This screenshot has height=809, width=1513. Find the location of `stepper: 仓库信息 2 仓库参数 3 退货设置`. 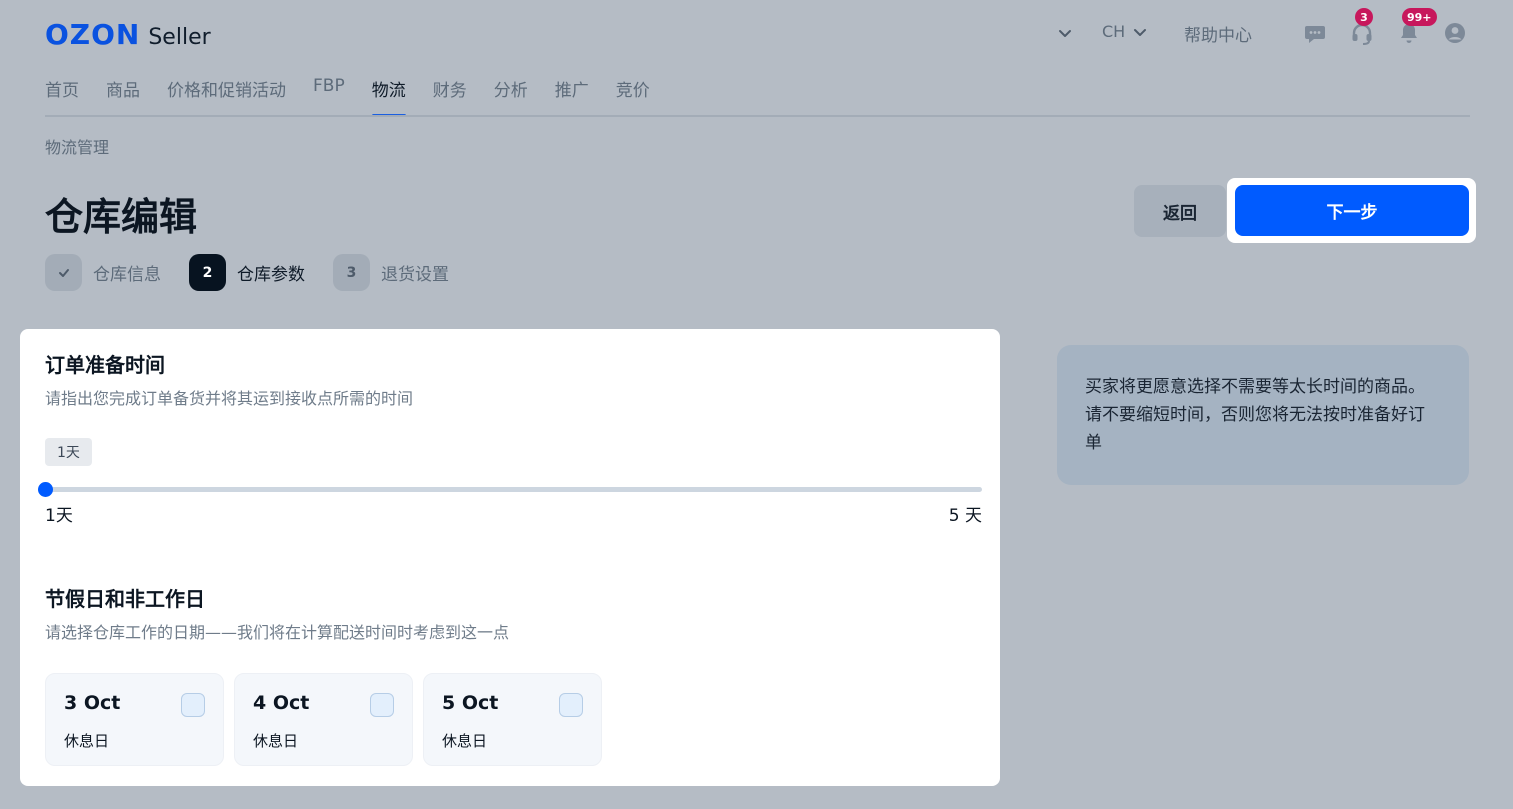

stepper: 仓库信息 2 仓库参数 3 退货设置 is located at coordinates (261, 272).